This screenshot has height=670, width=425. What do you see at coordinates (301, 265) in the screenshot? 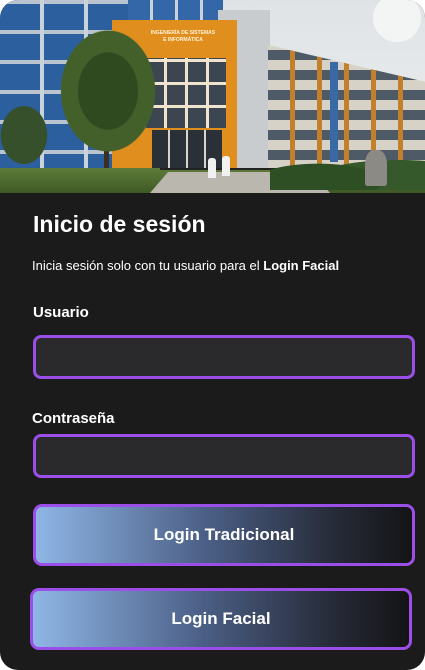
I see `subtitle-bold: Login Facial` at bounding box center [301, 265].